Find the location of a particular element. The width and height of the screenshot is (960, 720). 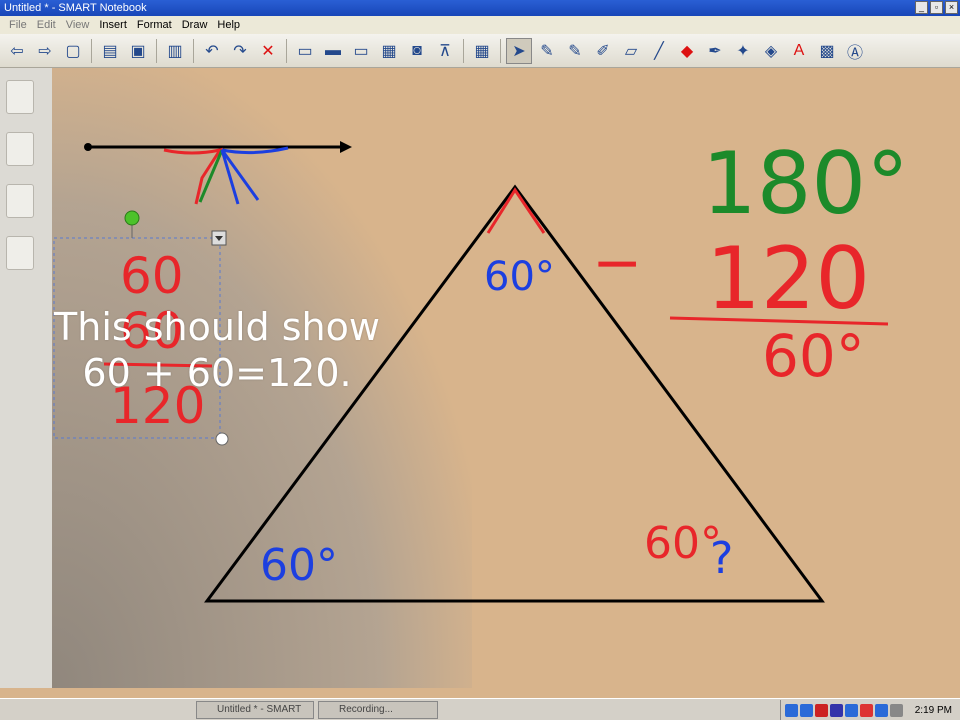

window-title: Untitled * - SMART Notebook is located at coordinates (75, 8).